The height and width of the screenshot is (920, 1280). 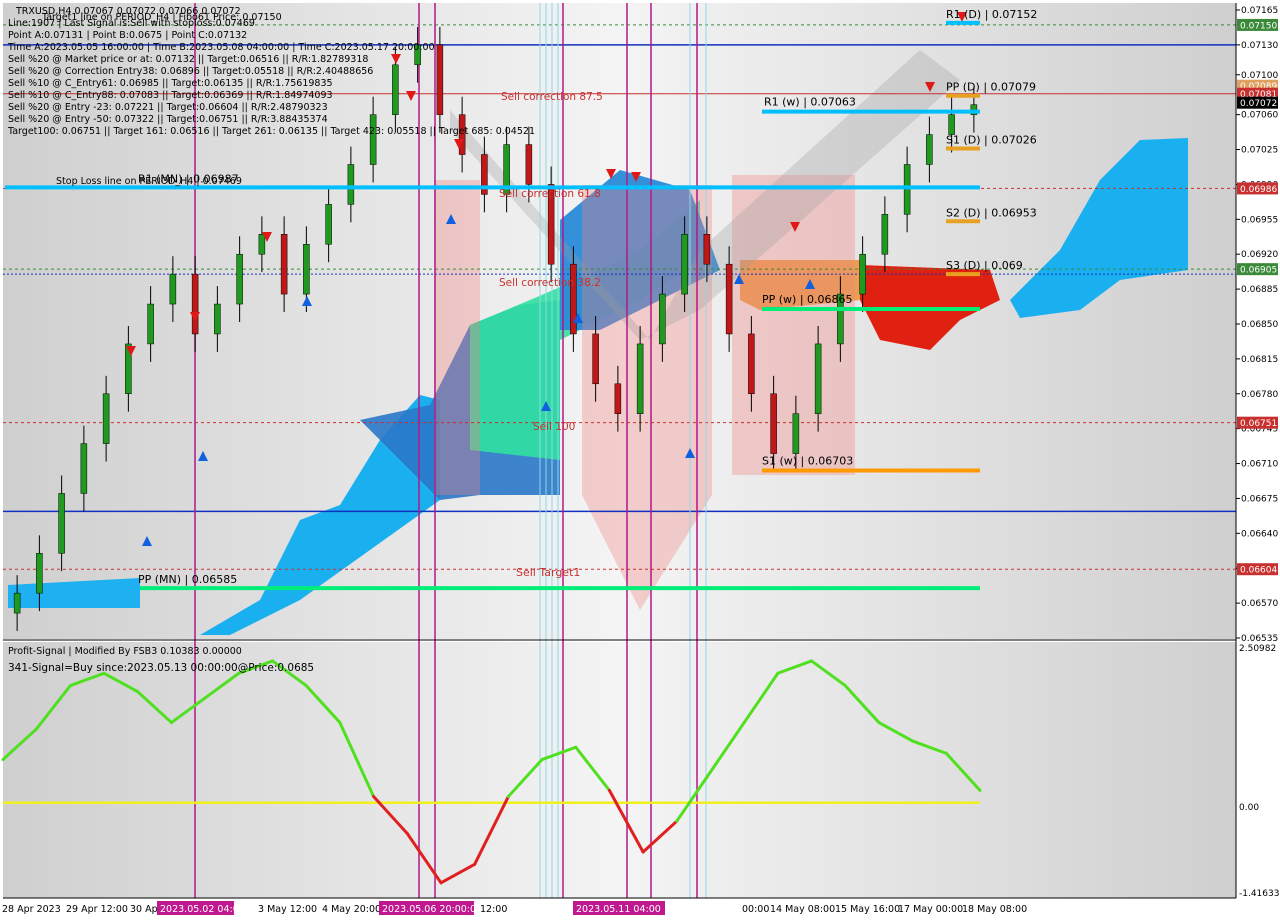 I want to click on time-label: 28 Apr 2023, so click(x=31, y=909).